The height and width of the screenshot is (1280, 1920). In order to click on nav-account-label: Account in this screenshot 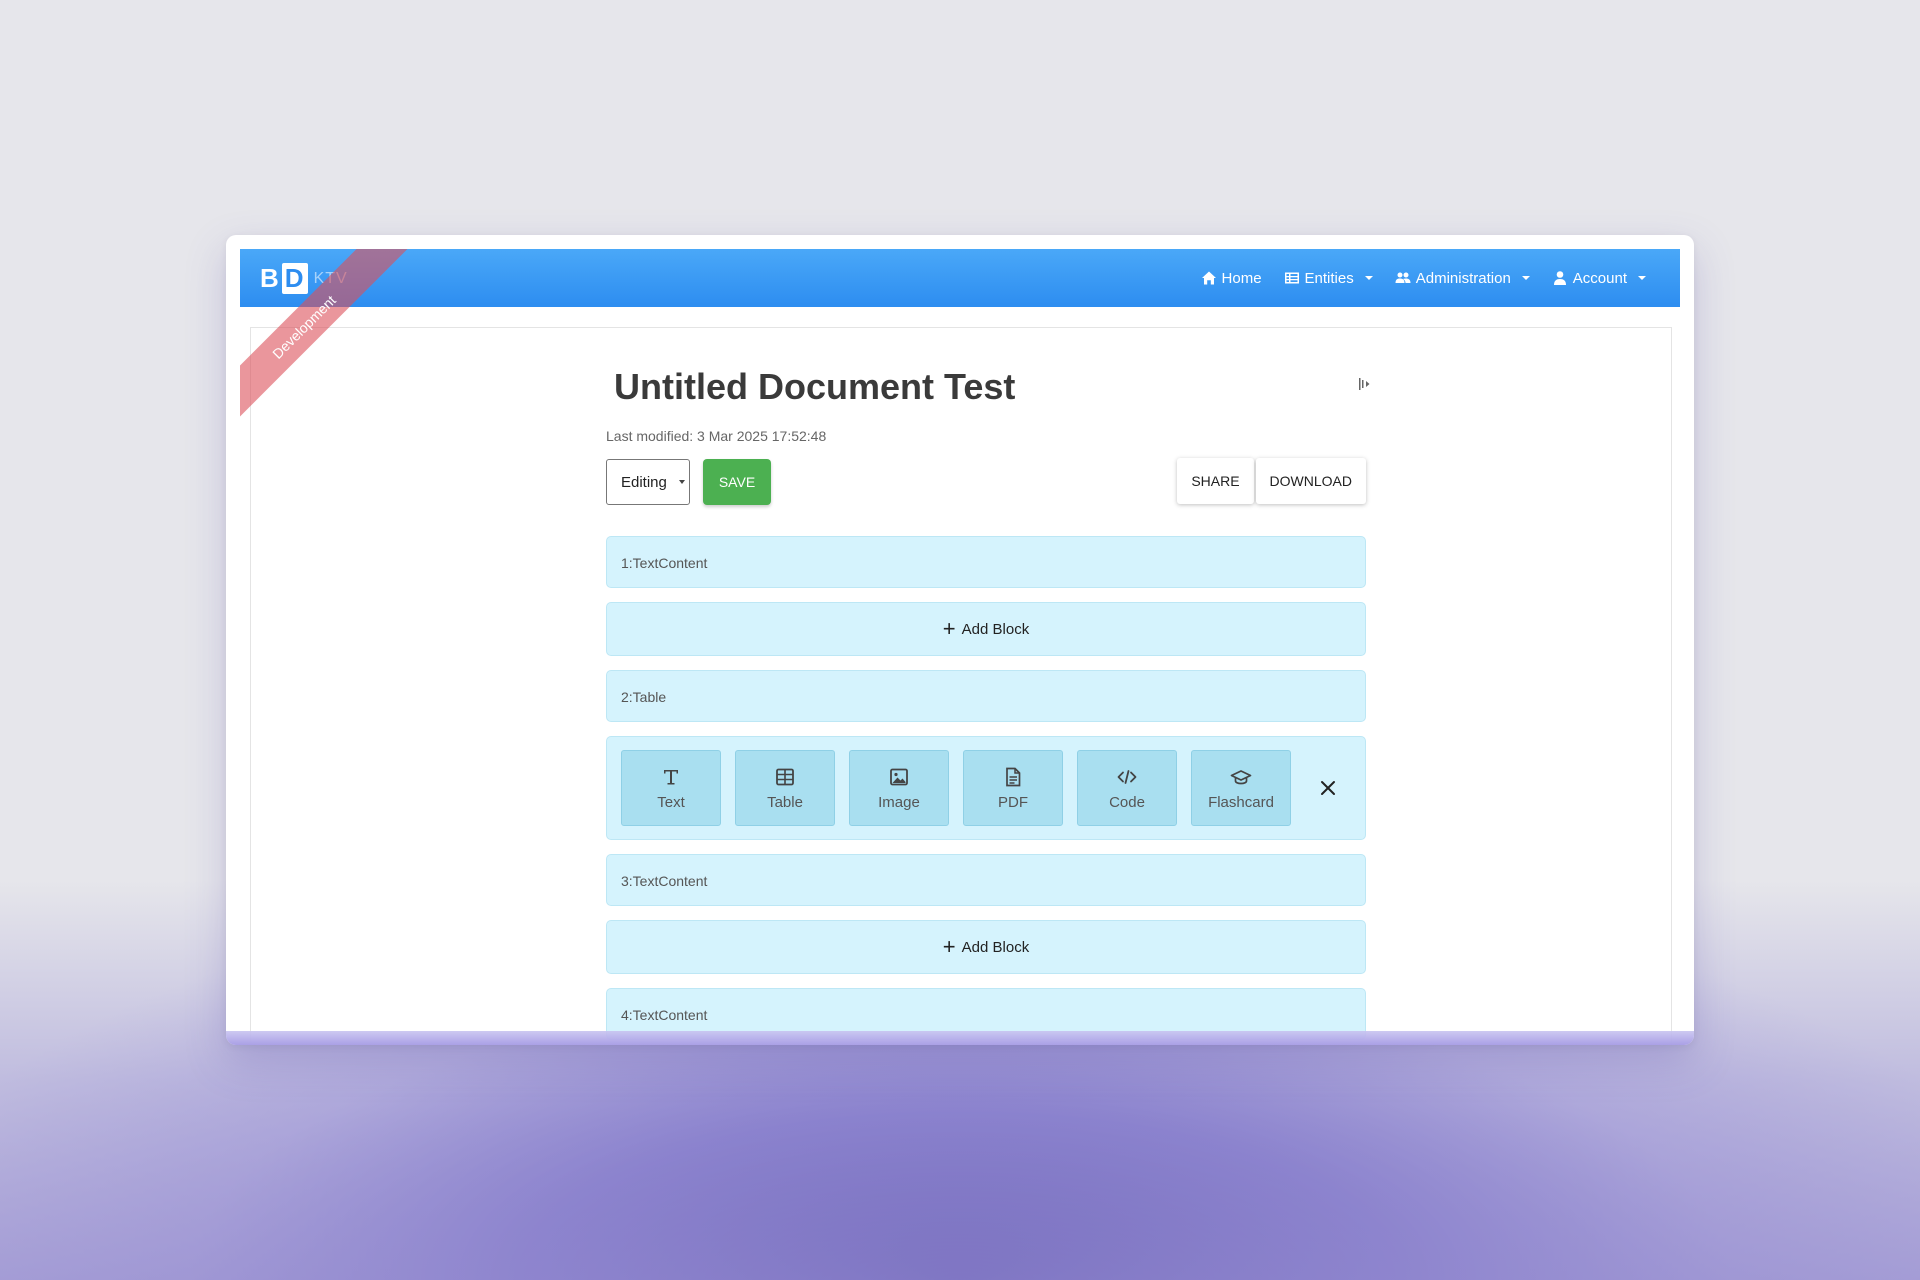, I will do `click(1599, 278)`.